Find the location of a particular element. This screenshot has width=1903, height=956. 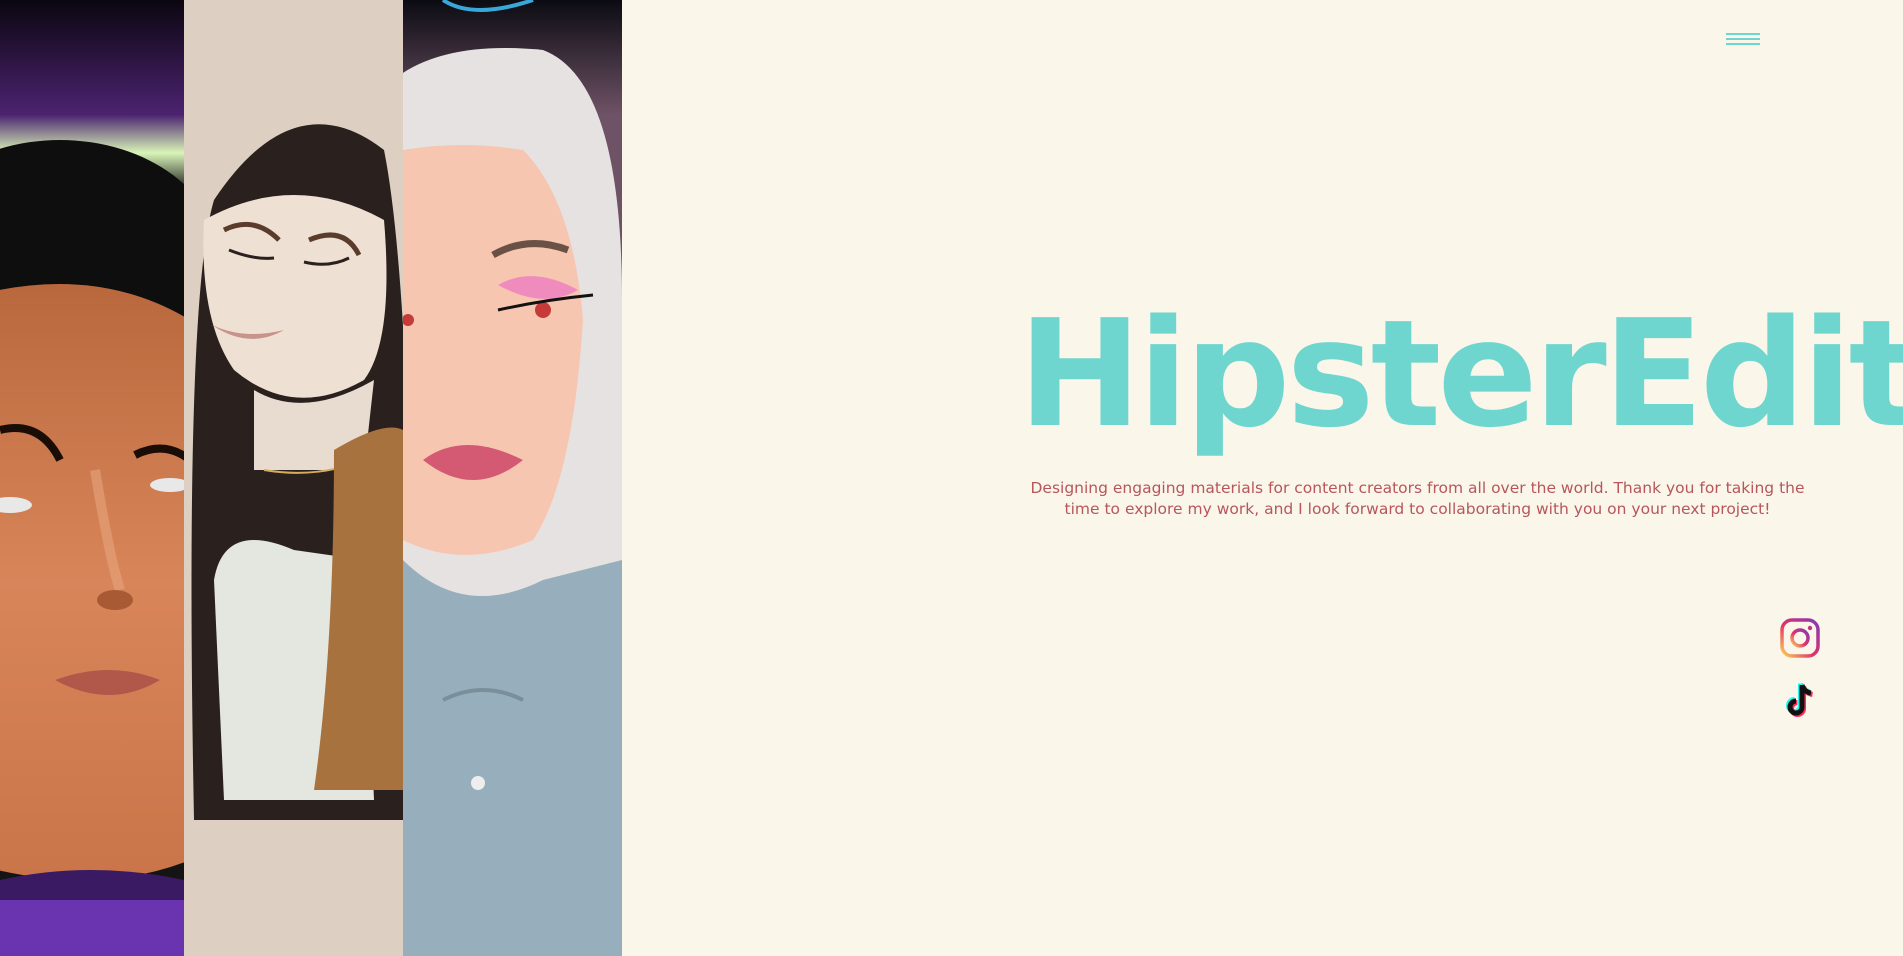

tiktok-icon is located at coordinates (1799, 699).